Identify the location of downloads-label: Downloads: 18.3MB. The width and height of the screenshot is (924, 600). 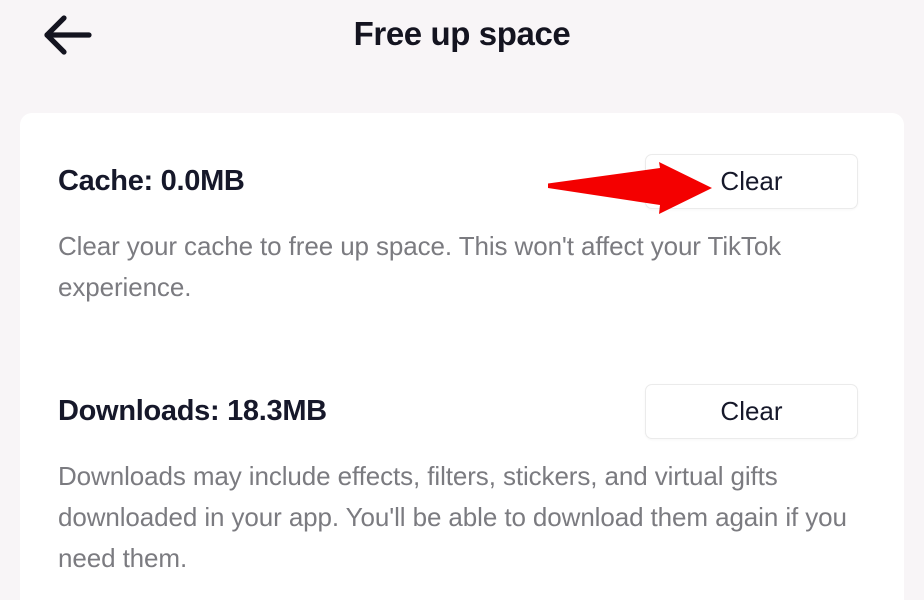
(192, 411).